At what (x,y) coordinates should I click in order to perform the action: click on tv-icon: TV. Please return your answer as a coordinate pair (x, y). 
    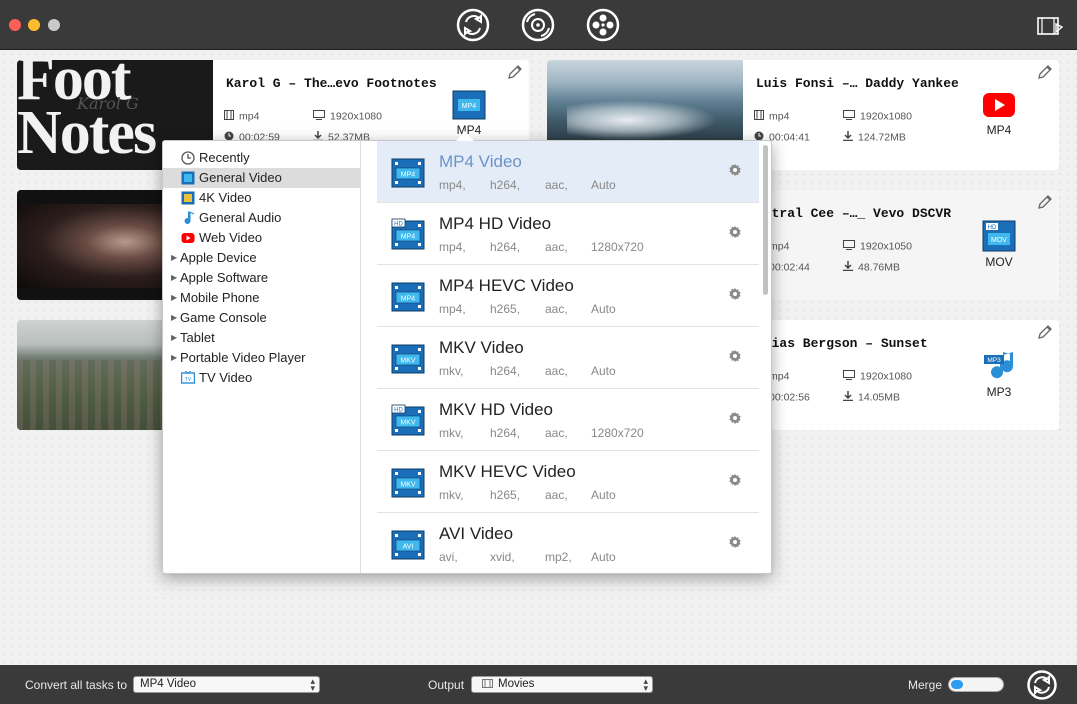
    Looking at the image, I should click on (188, 377).